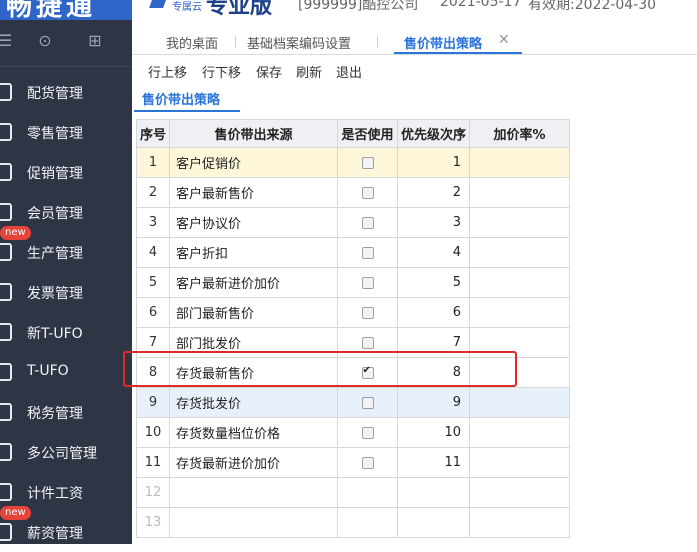 The image size is (697, 552). What do you see at coordinates (253, 342) in the screenshot?
I see `cell-source: 部门批发价` at bounding box center [253, 342].